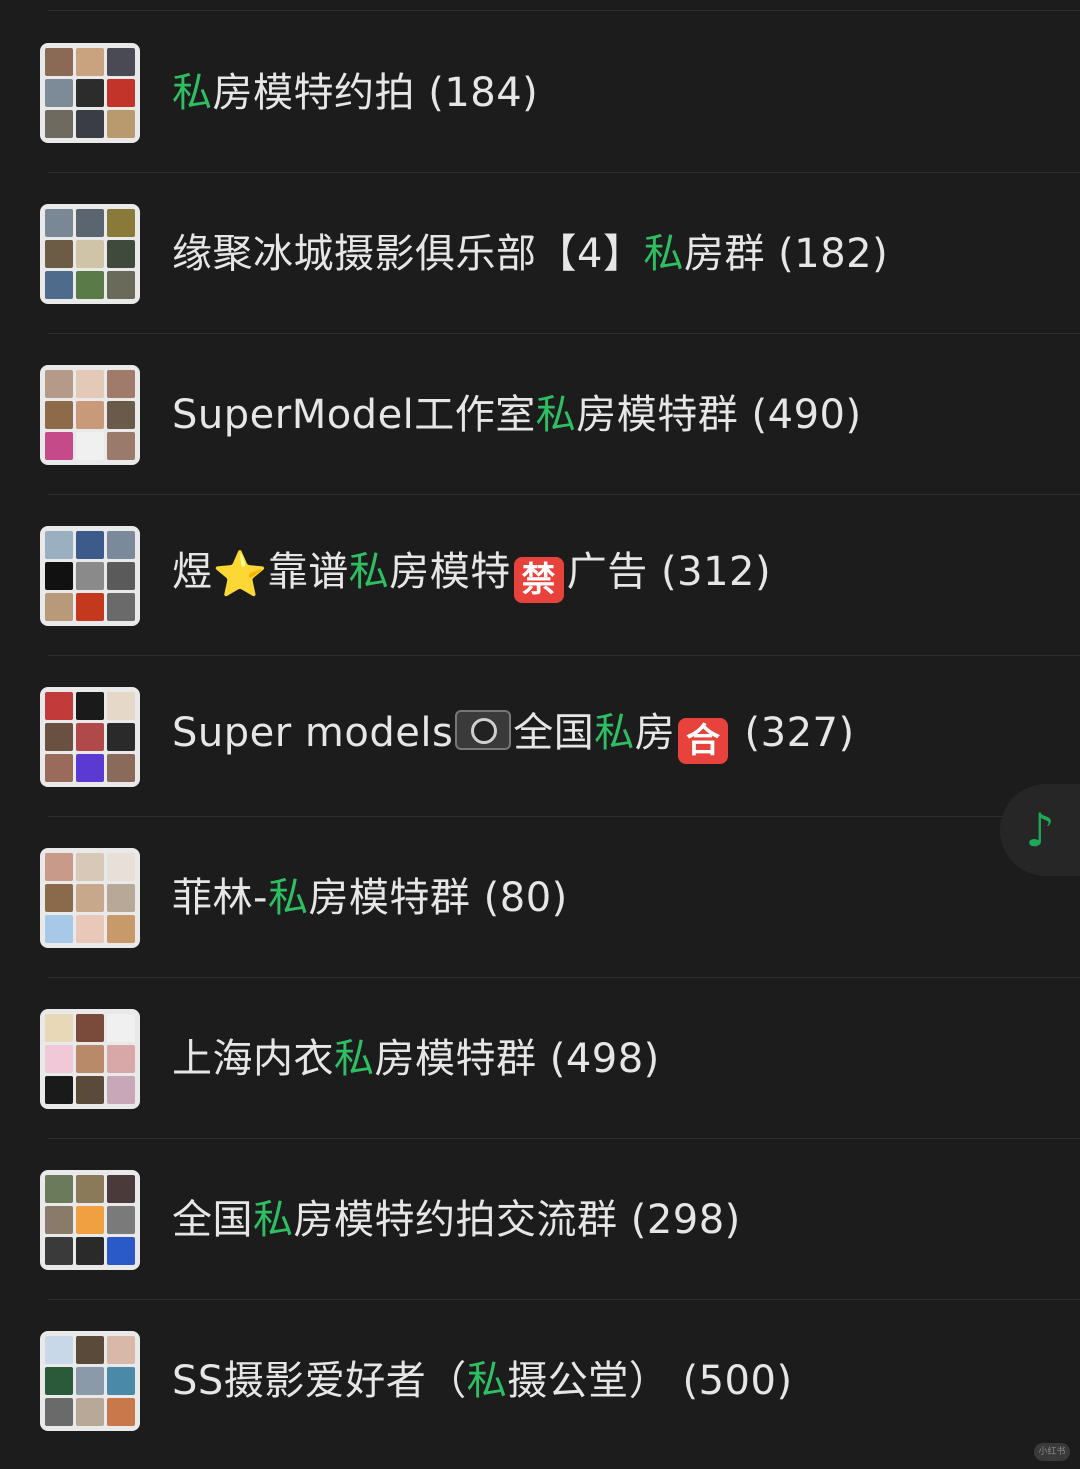 This screenshot has height=1469, width=1080. What do you see at coordinates (482, 1380) in the screenshot?
I see `group-title: SS摄影爱好者（私摄公堂） (500)` at bounding box center [482, 1380].